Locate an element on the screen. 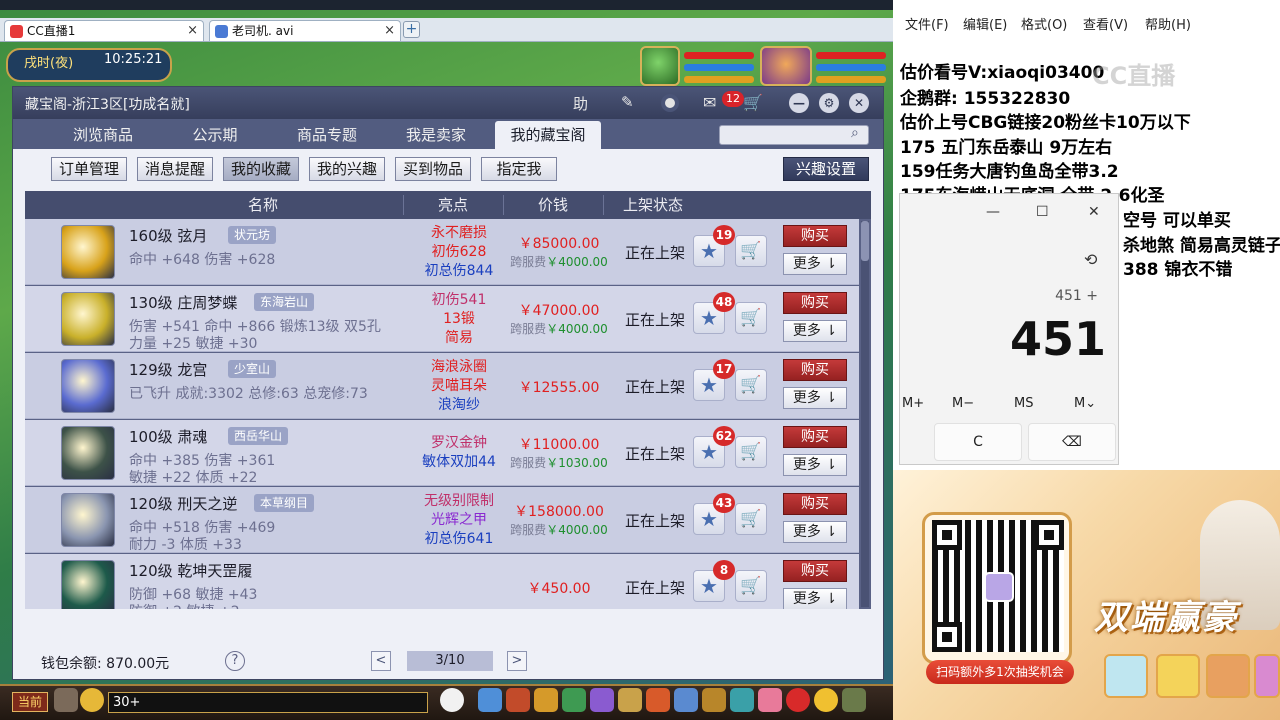 The width and height of the screenshot is (1280, 720). guild-icon is located at coordinates (714, 700).